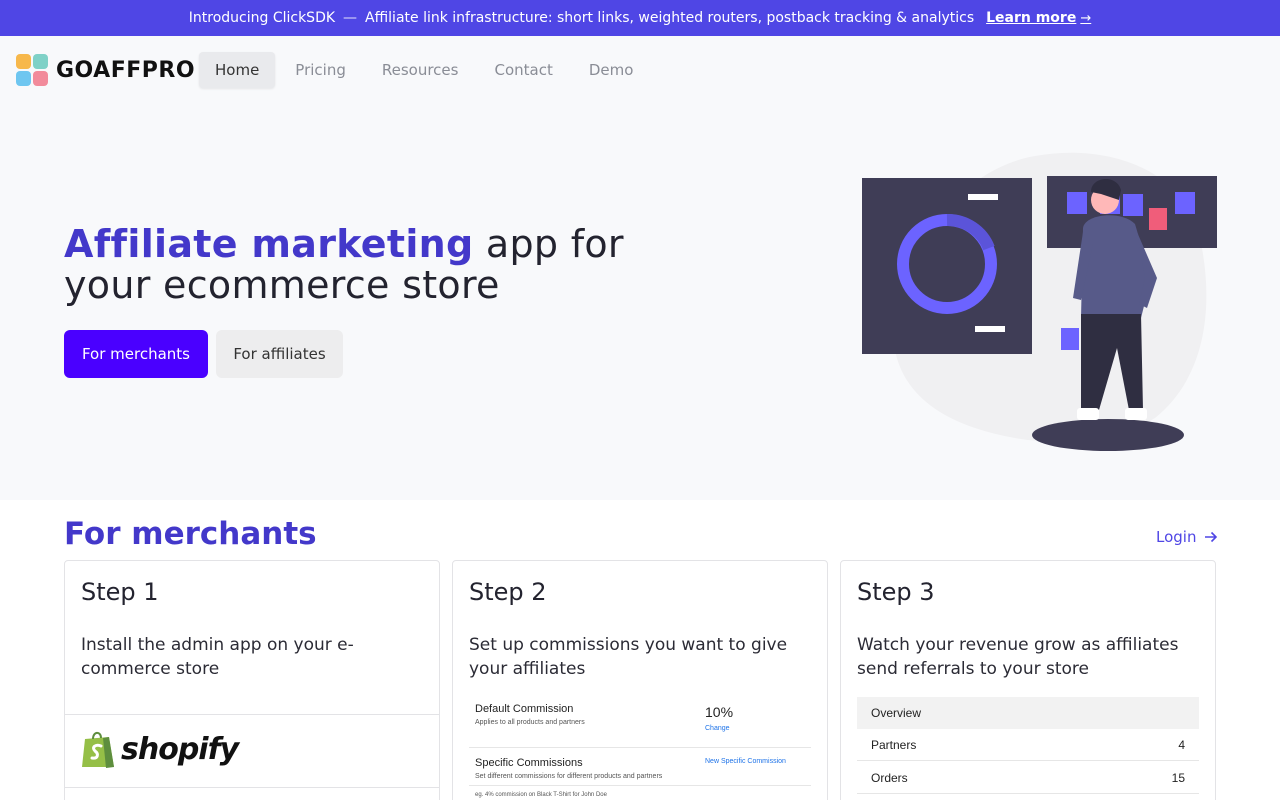  I want to click on arrow-right-icon: →, so click(1086, 18).